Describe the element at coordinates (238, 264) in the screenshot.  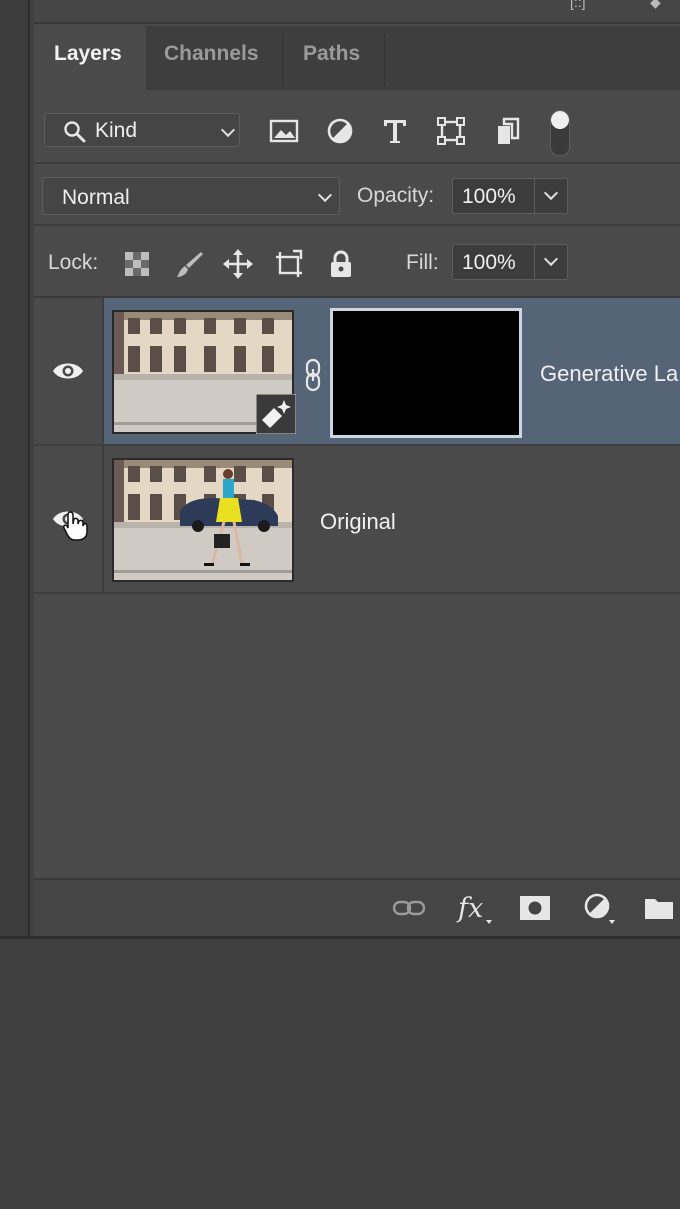
I see `lock-position-icon` at that location.